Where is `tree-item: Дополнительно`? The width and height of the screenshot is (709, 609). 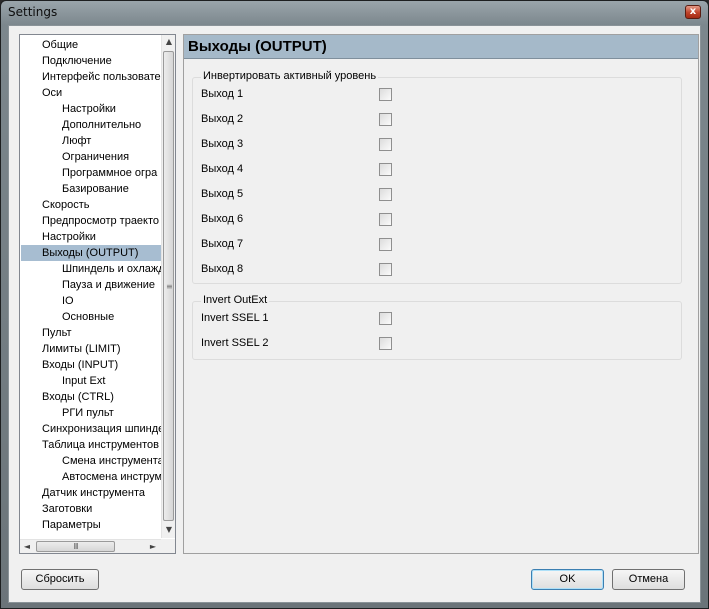 tree-item: Дополнительно is located at coordinates (111, 125).